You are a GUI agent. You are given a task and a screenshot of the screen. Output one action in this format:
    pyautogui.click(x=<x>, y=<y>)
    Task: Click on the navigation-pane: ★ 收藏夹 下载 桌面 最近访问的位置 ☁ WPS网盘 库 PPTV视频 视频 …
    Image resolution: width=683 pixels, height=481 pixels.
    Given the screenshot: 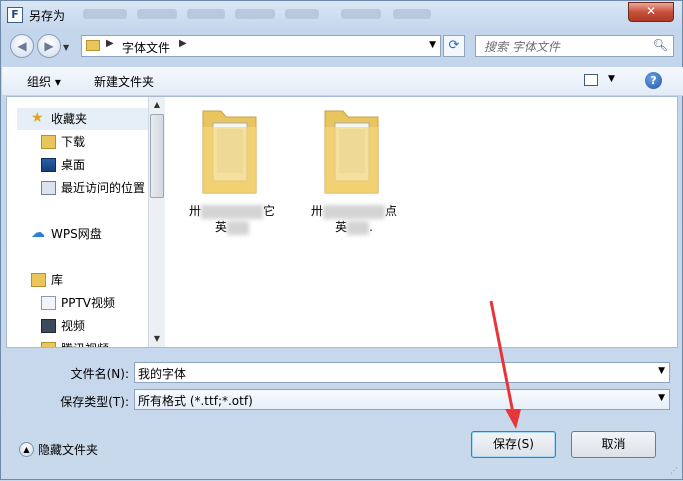 What is the action you would take?
    pyautogui.click(x=86, y=222)
    